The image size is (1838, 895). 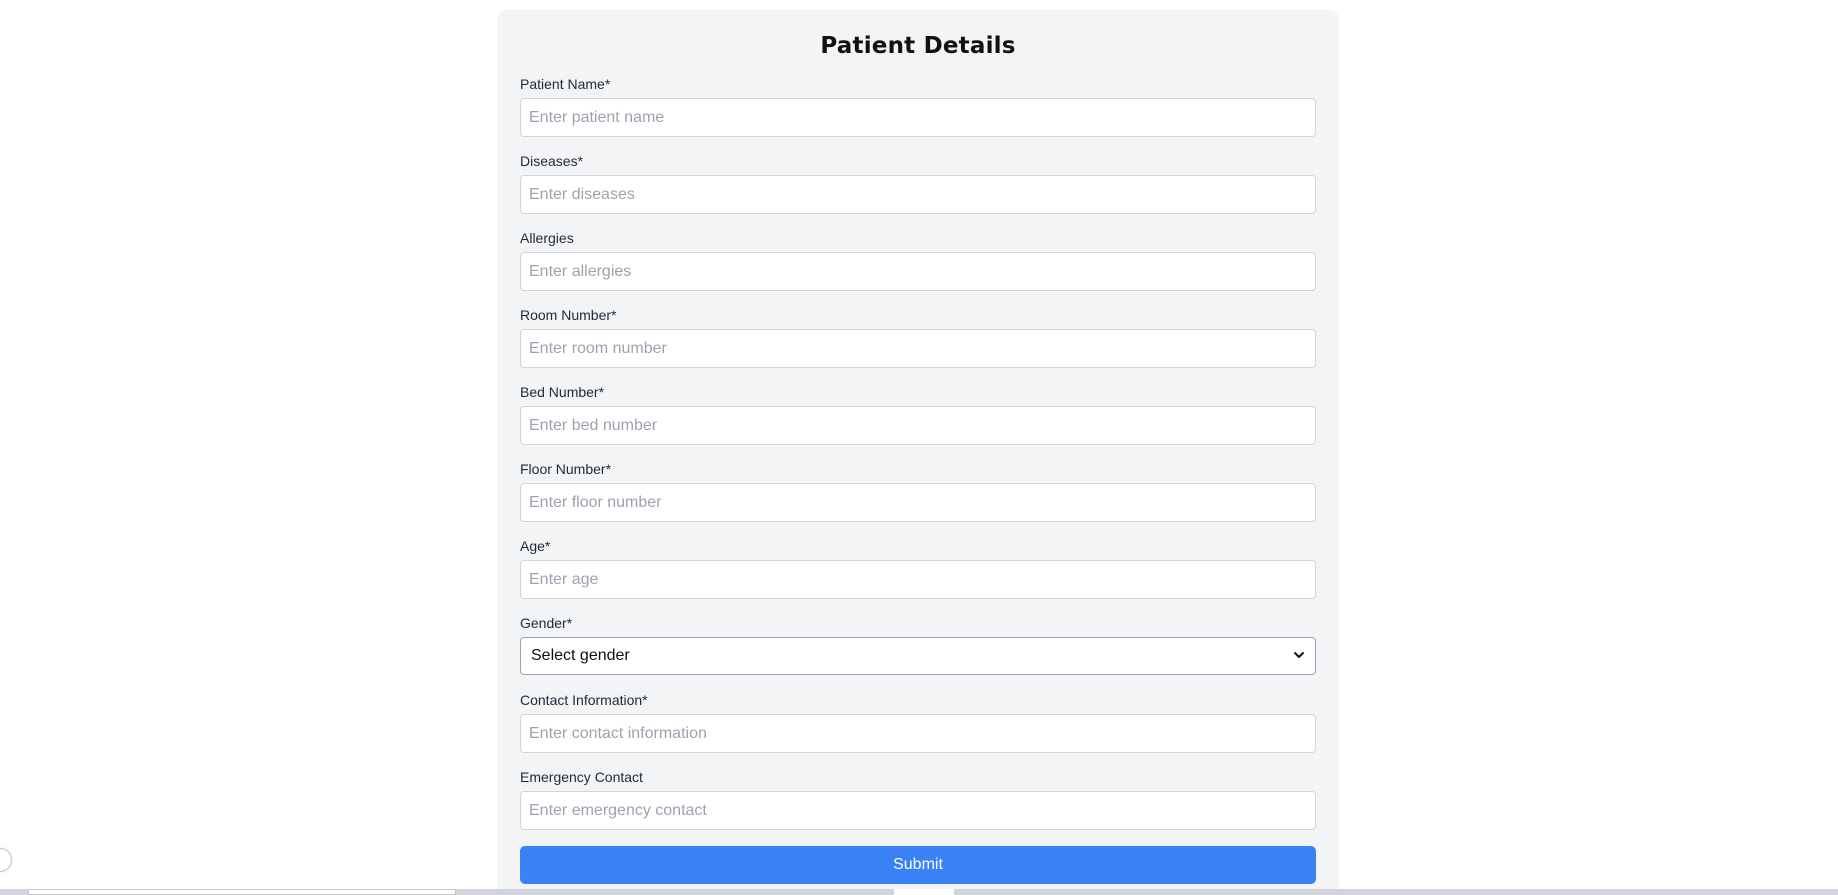 What do you see at coordinates (535, 546) in the screenshot?
I see `age-label: Age*` at bounding box center [535, 546].